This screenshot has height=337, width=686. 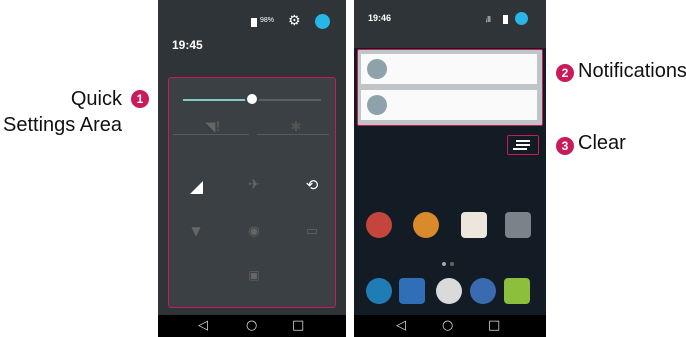 I want to click on page-indicator, so click(x=444, y=264).